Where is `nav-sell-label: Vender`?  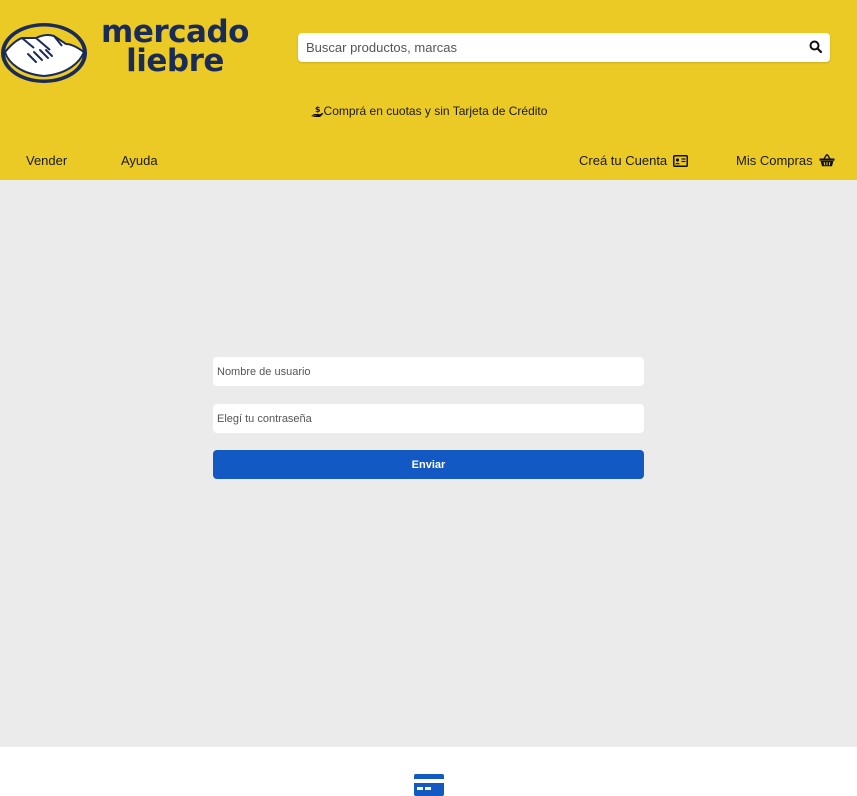 nav-sell-label: Vender is located at coordinates (47, 160).